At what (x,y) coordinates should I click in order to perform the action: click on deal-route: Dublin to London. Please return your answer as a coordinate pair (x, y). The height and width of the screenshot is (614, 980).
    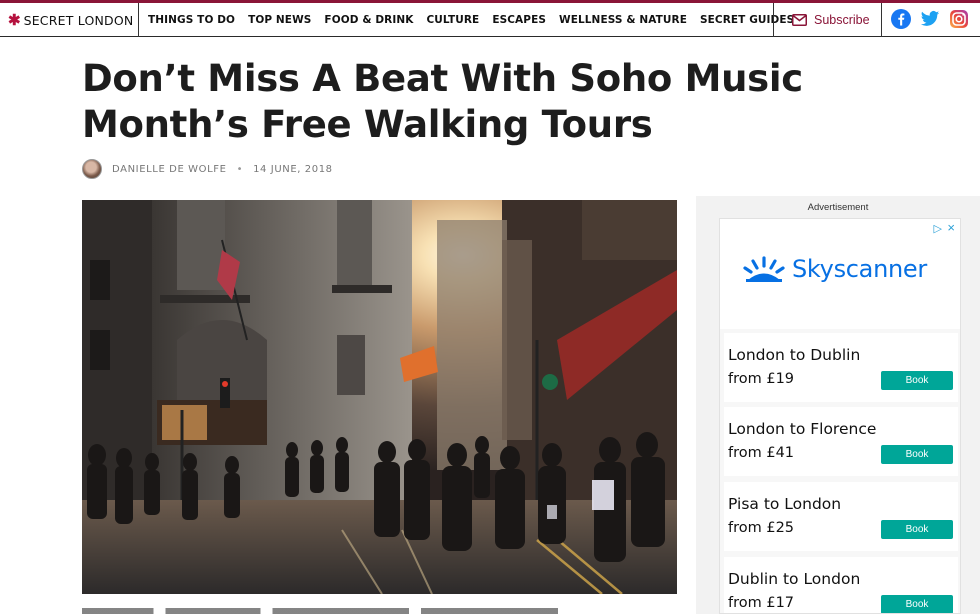
    Looking at the image, I should click on (794, 579).